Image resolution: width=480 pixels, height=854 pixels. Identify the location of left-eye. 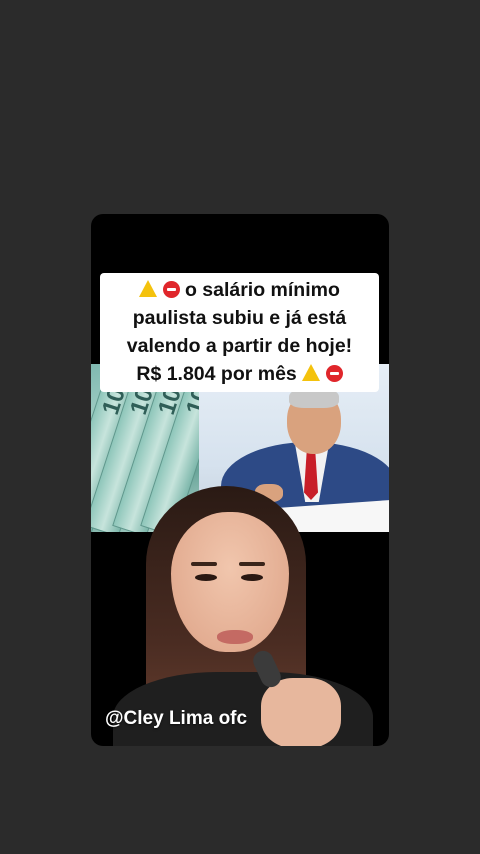
(206, 577).